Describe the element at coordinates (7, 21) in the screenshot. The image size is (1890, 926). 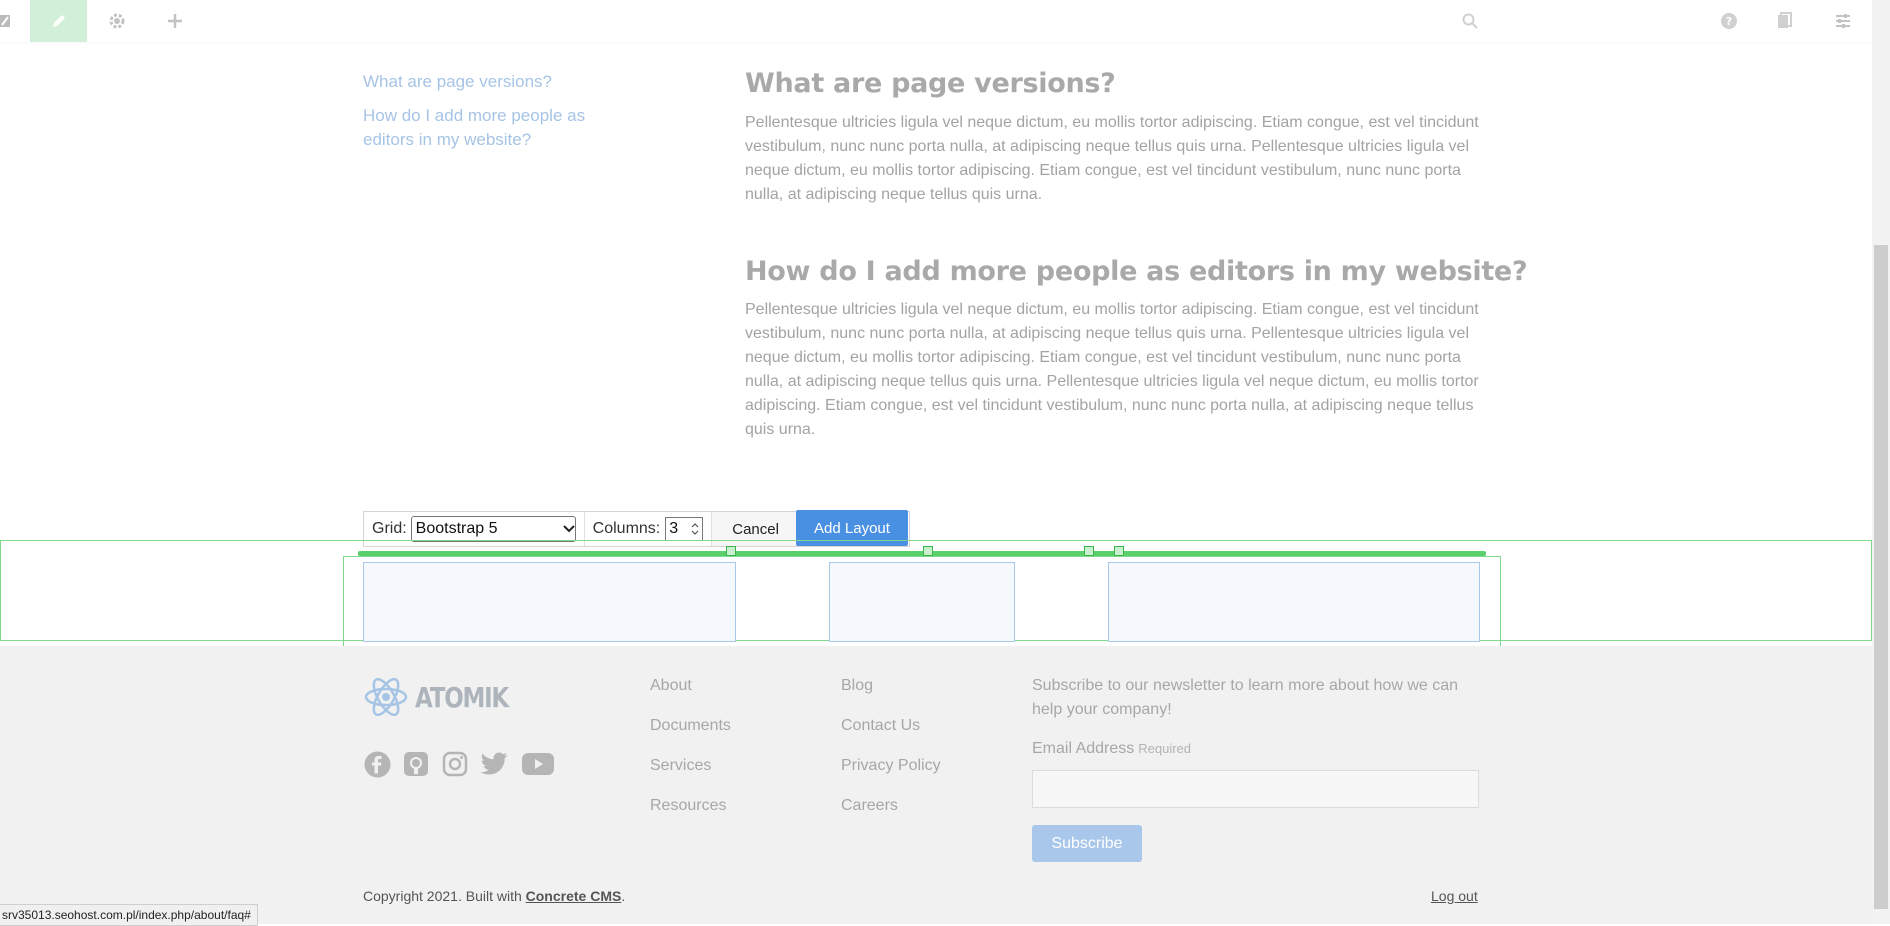
I see `dashboard-icon` at that location.